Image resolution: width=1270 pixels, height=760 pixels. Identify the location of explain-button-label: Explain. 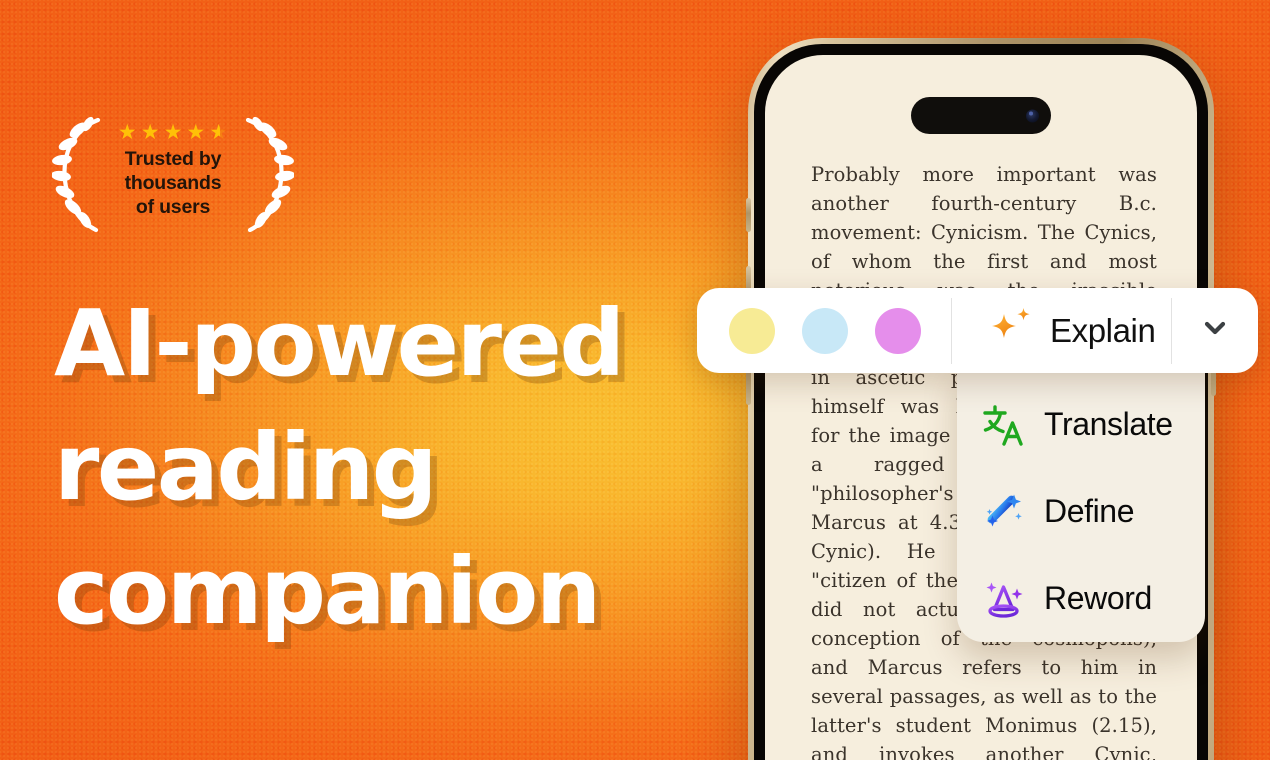
(1103, 330).